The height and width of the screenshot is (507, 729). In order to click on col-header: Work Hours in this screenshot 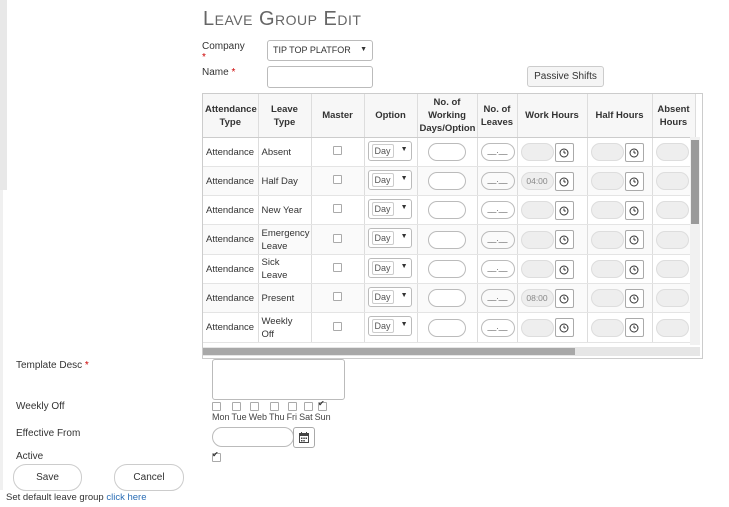, I will do `click(552, 116)`.